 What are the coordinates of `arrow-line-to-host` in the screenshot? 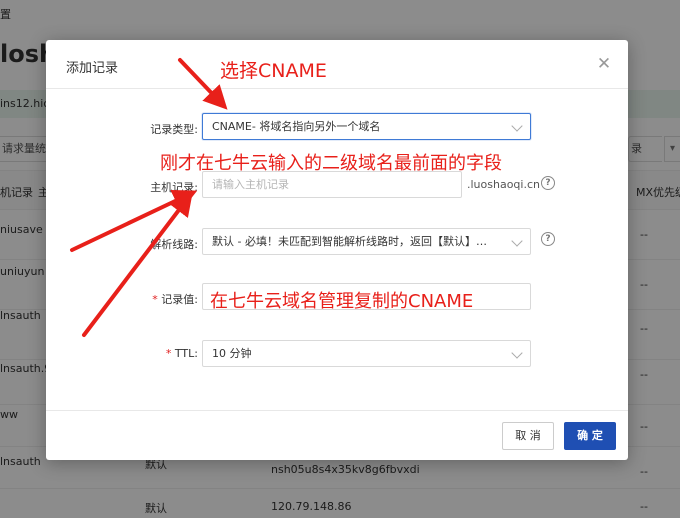 It's located at (134, 221).